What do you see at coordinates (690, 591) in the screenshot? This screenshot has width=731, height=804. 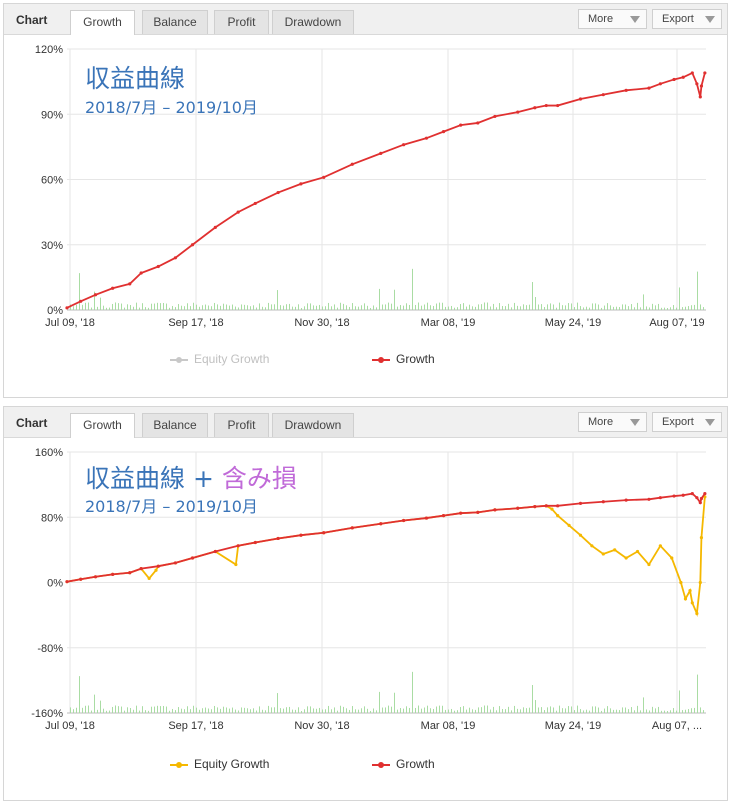 I see `equity-growth-point` at bounding box center [690, 591].